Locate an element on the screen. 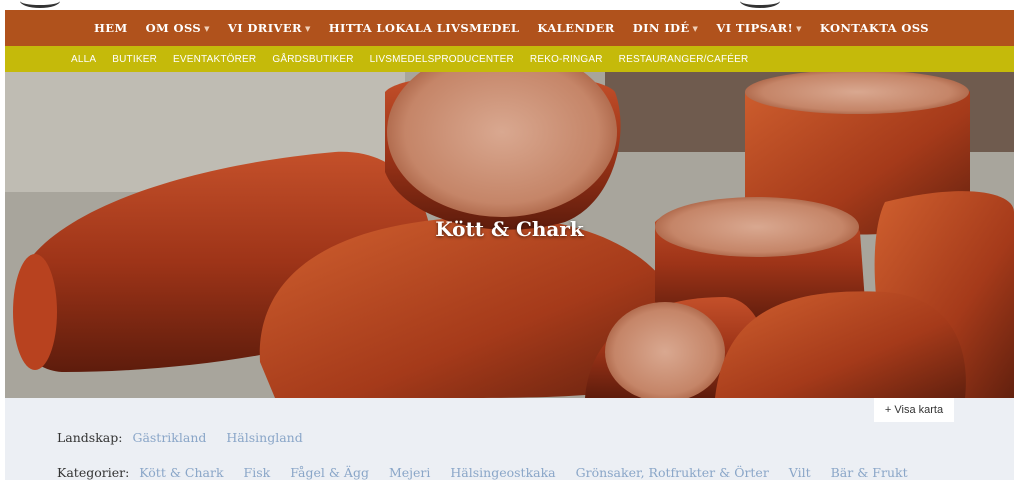 This screenshot has height=480, width=1014. nav-item-kalender: KALENDER is located at coordinates (575, 28).